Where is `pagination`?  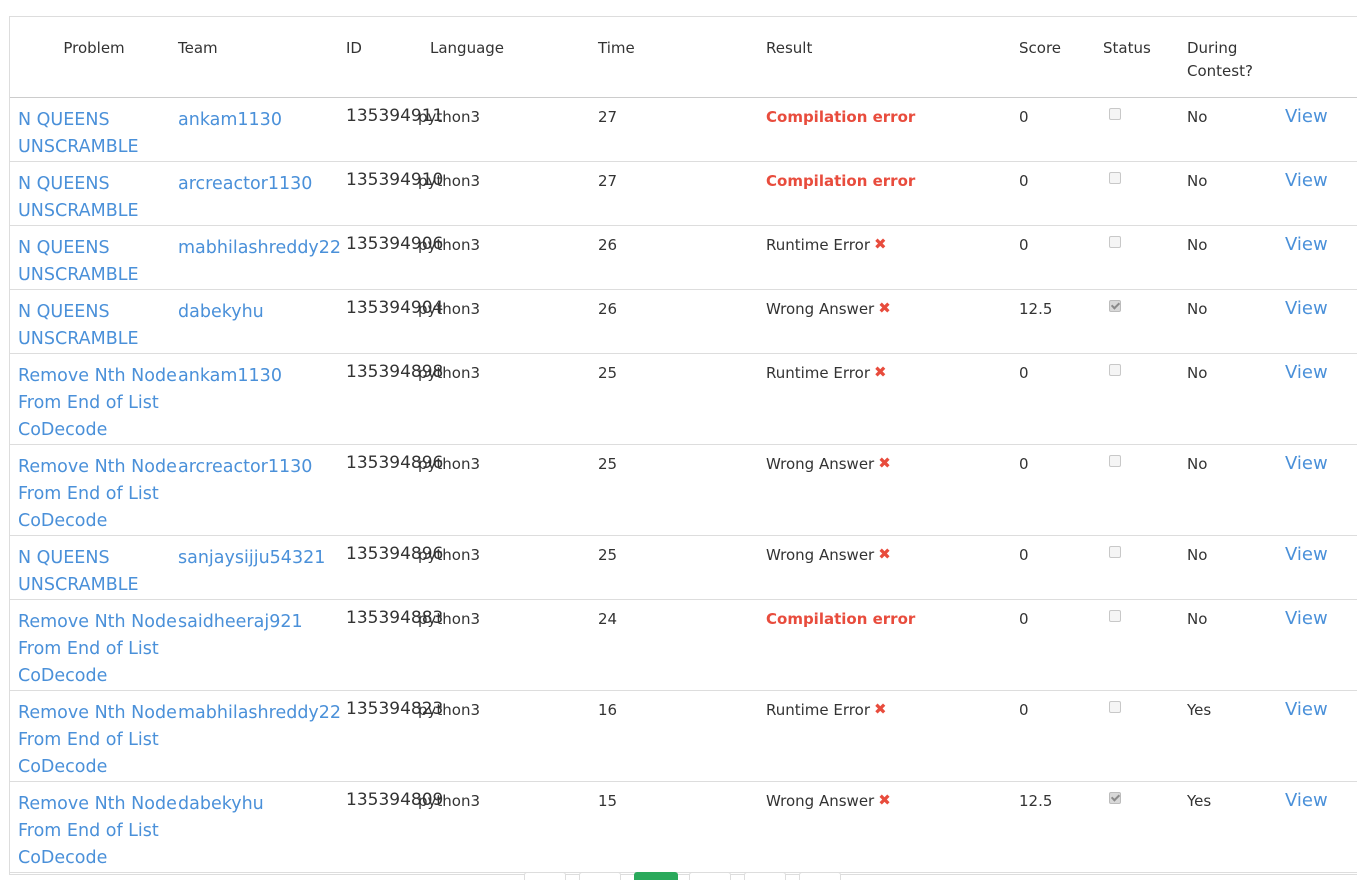
pagination is located at coordinates (678, 876).